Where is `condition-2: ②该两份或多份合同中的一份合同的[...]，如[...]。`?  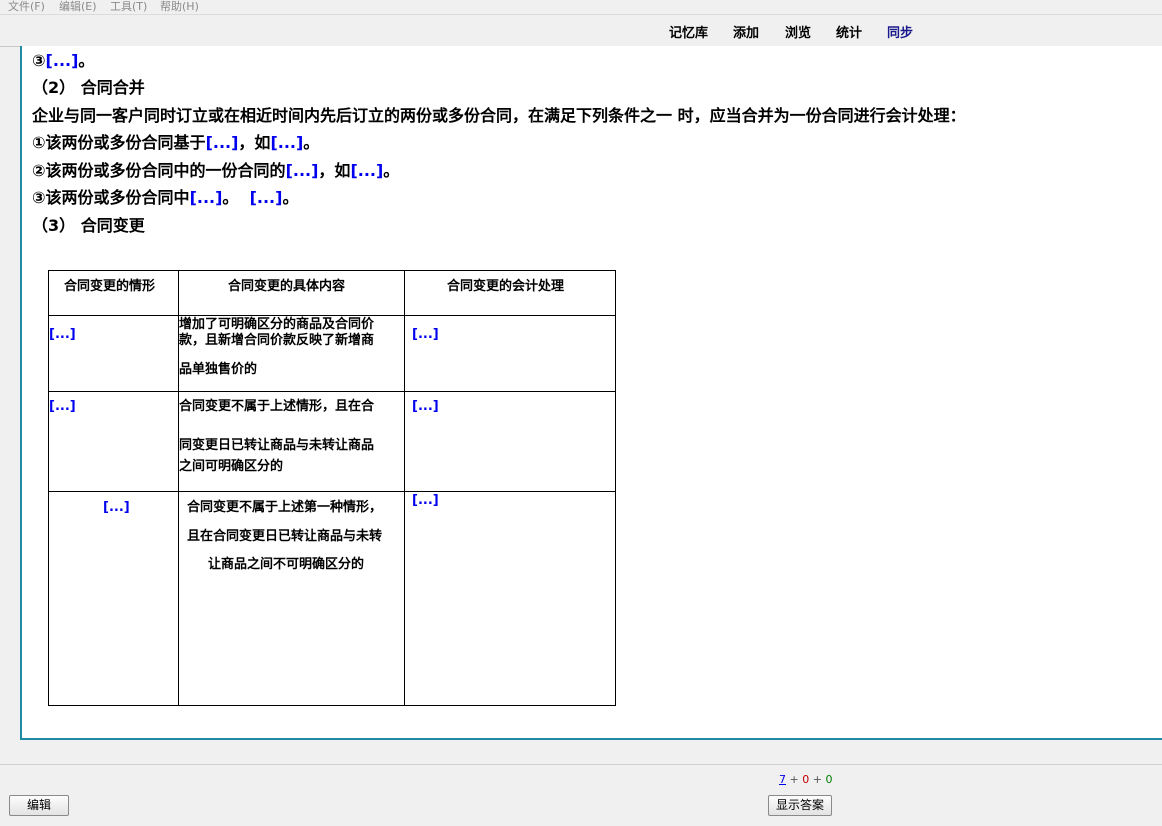
condition-2: ②该两份或多份合同中的一份合同的[...]，如[...]。 is located at coordinates (215, 171).